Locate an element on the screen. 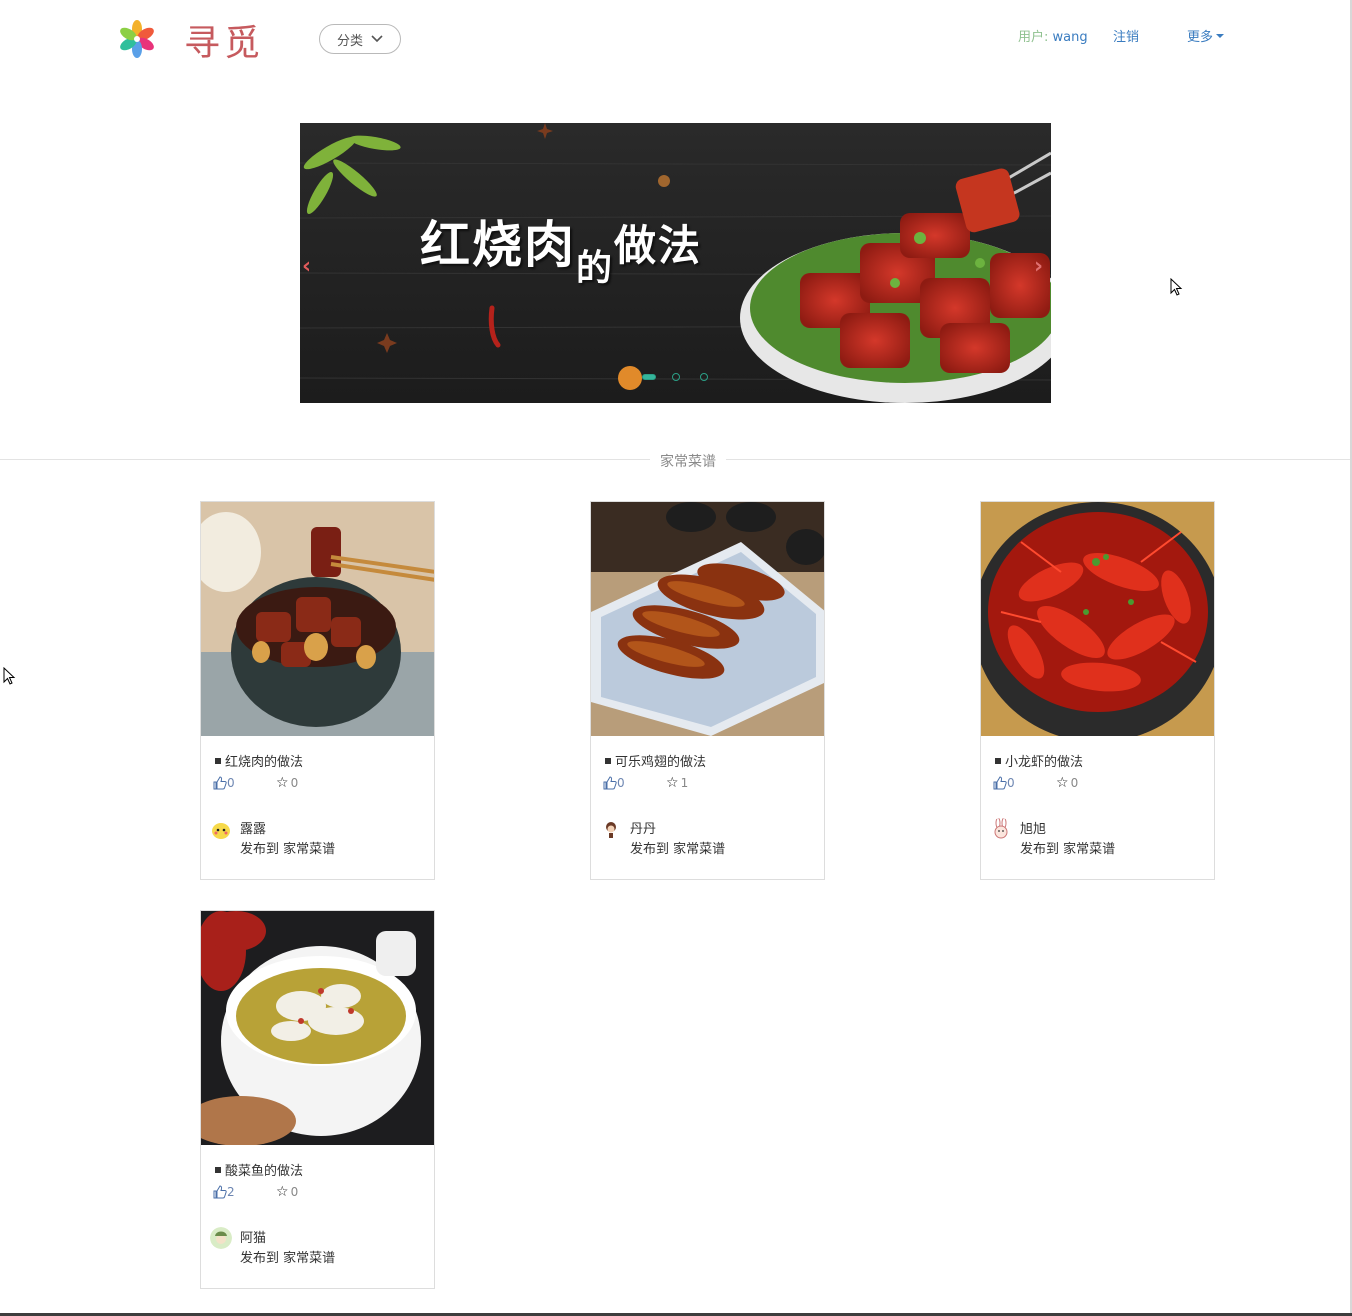 This screenshot has height=1316, width=1352. recipe-title: 红烧肉的做法 is located at coordinates (259, 760).